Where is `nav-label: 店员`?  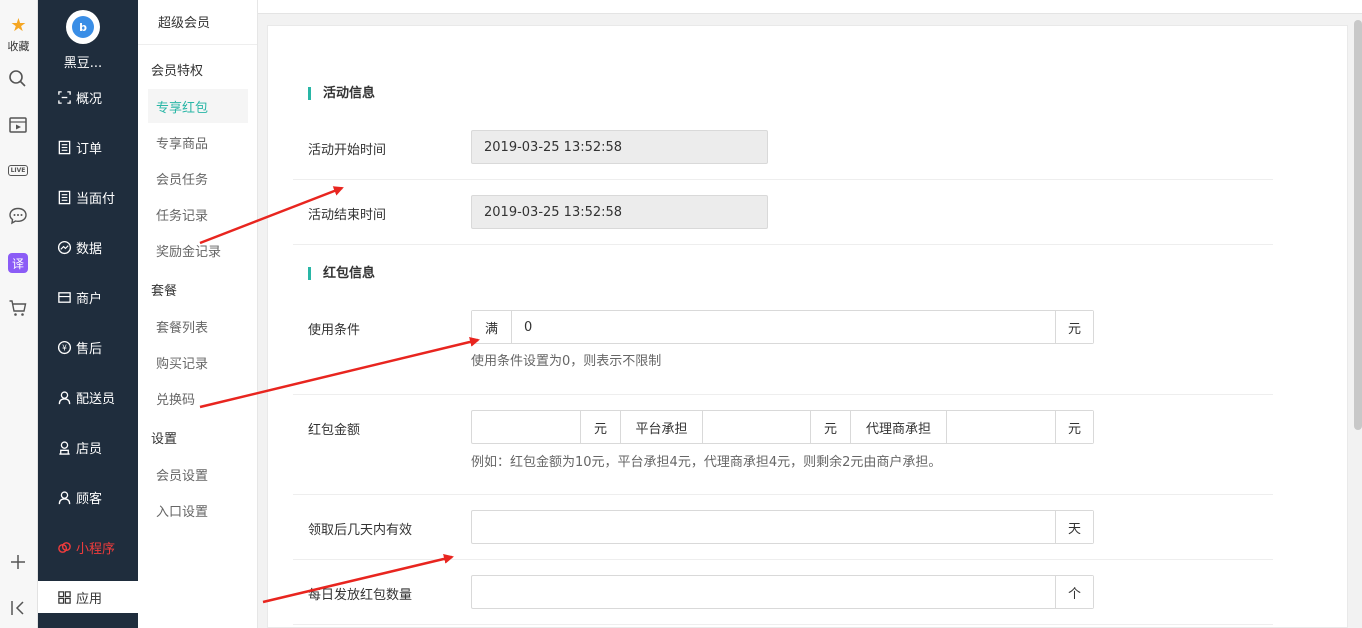 nav-label: 店员 is located at coordinates (89, 449).